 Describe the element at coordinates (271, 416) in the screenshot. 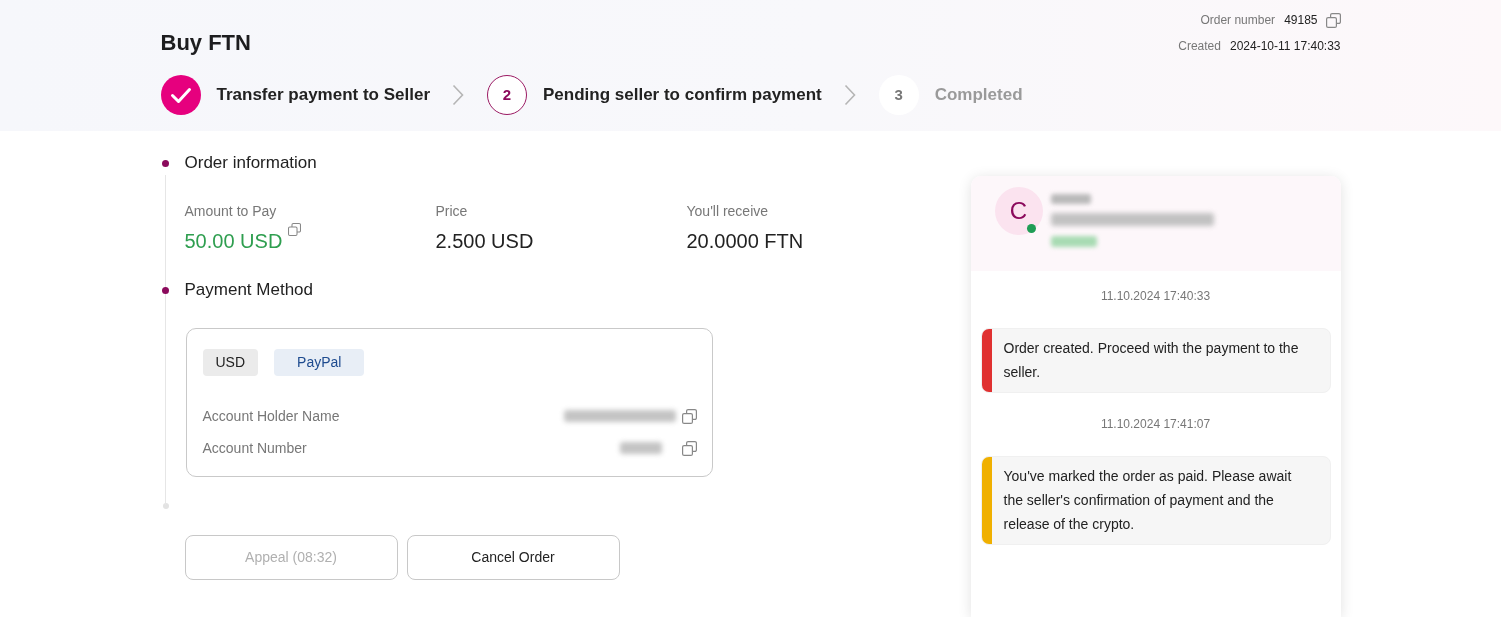

I see `account-label: Account Holder Name` at that location.